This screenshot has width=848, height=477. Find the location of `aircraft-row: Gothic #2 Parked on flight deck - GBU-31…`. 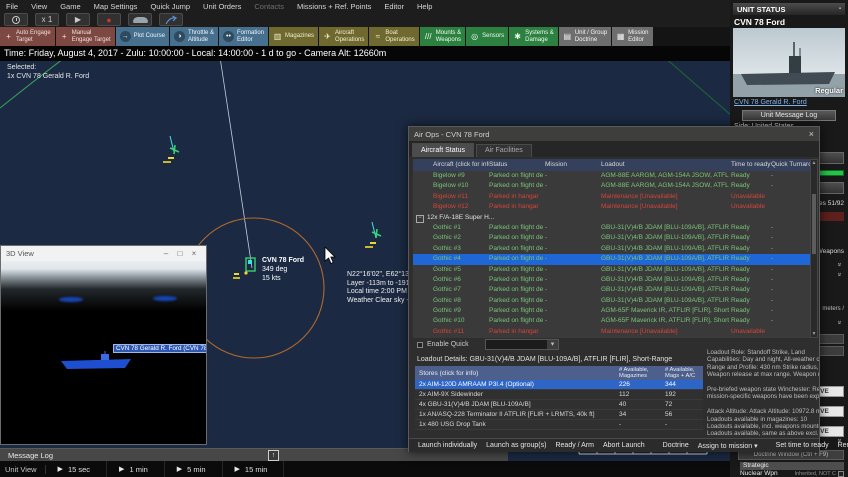

aircraft-row: Gothic #2 Parked on flight deck - GBU-31… is located at coordinates (613, 238).